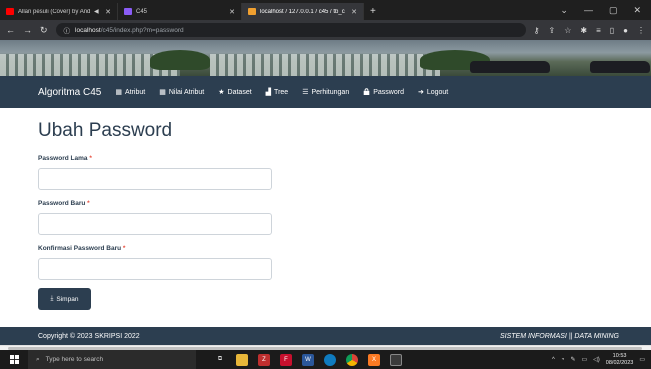 This screenshot has height=369, width=651. I want to click on chrome-icon, so click(352, 359).